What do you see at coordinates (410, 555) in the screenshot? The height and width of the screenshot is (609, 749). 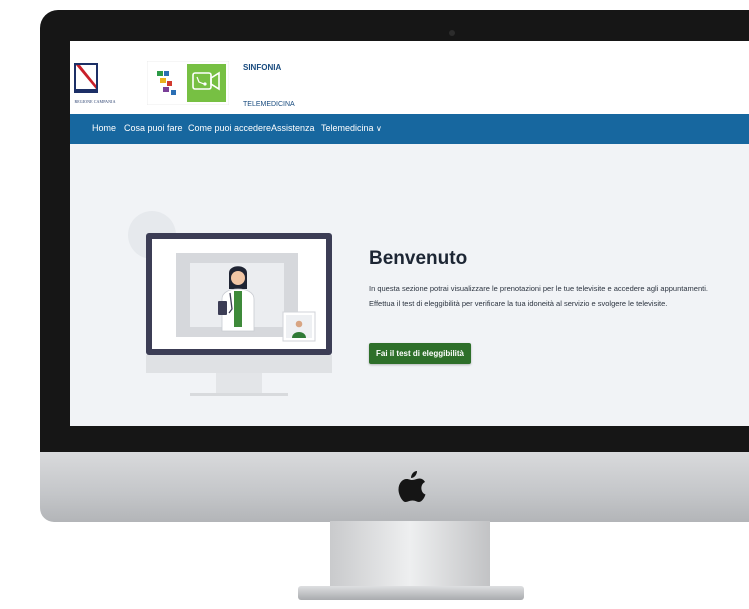 I see `monitor-stand-neck` at bounding box center [410, 555].